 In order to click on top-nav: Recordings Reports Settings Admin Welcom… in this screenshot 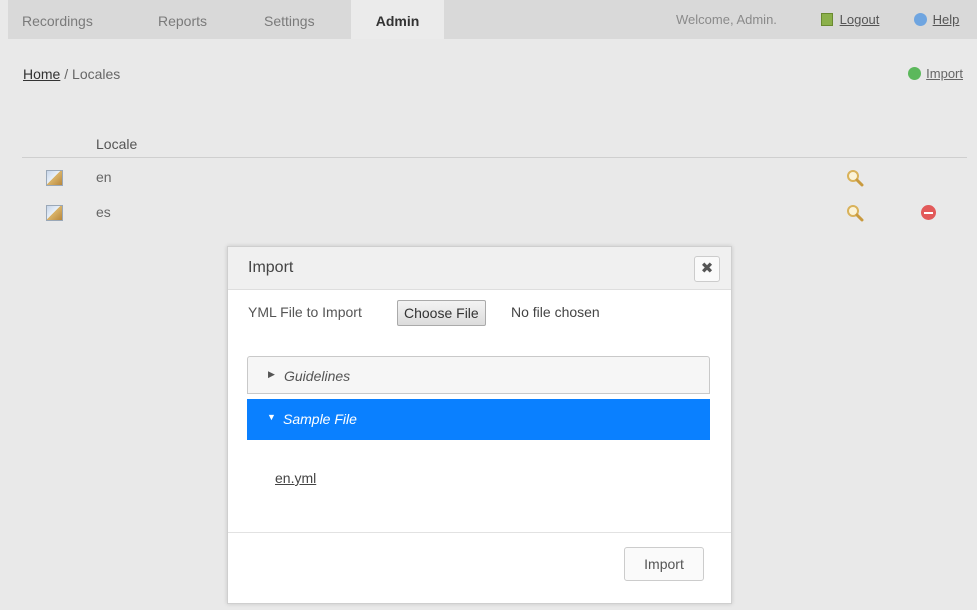, I will do `click(492, 19)`.